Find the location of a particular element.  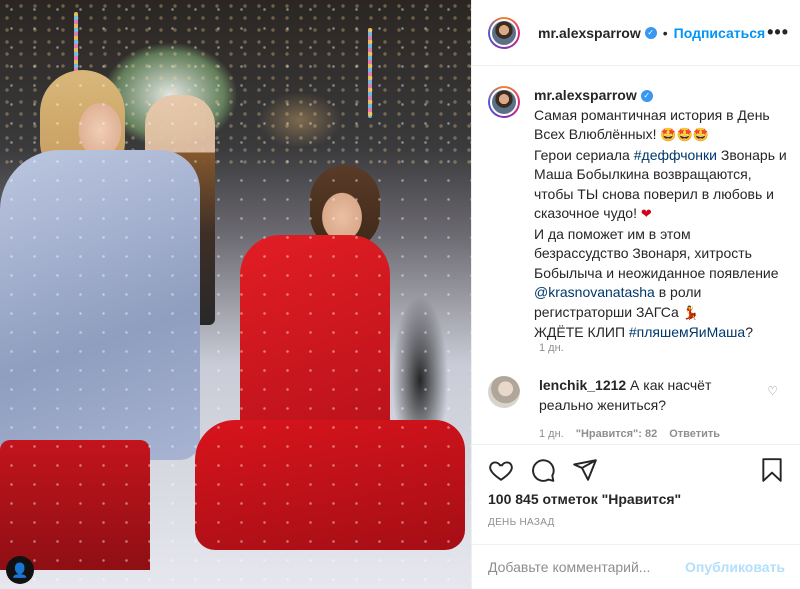

commenter-username: lenchik_1212 is located at coordinates (582, 385).